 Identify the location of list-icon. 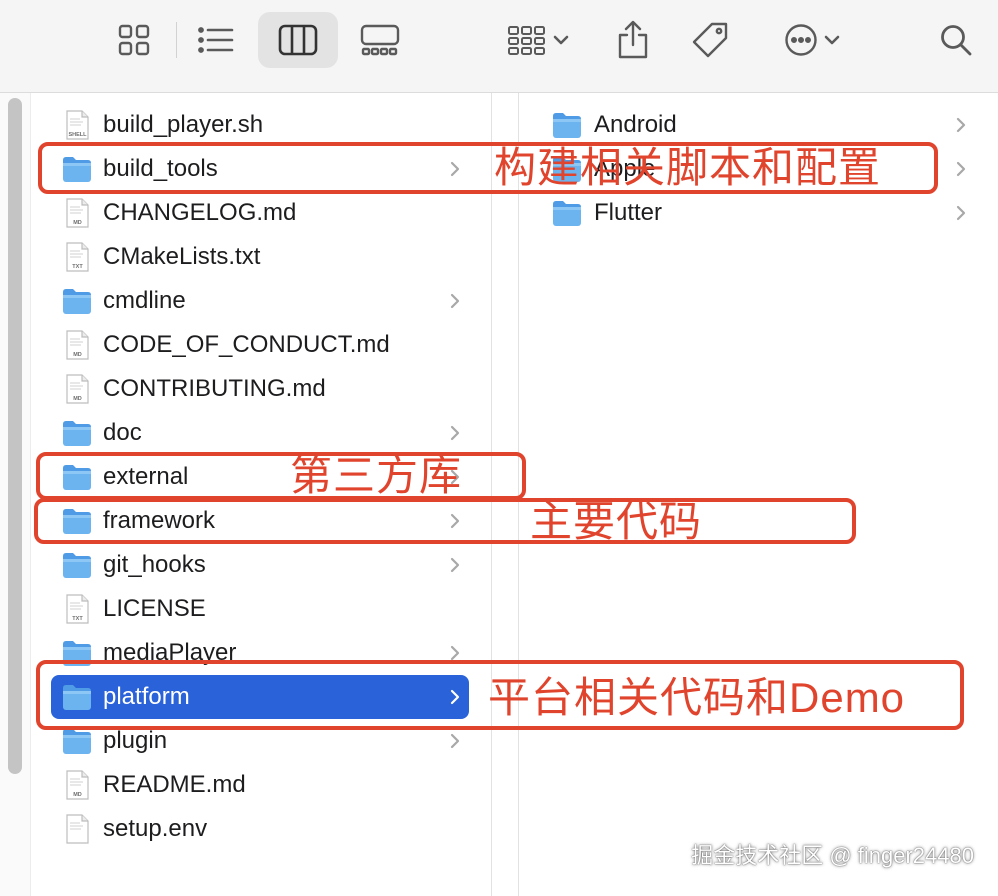
(216, 40).